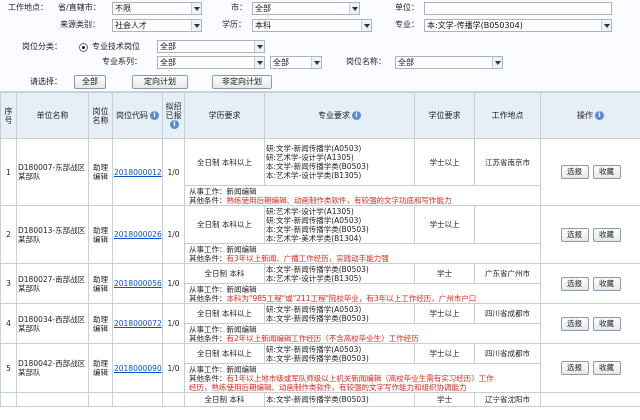  What do you see at coordinates (211, 62) in the screenshot?
I see `series-select-1: 全部` at bounding box center [211, 62].